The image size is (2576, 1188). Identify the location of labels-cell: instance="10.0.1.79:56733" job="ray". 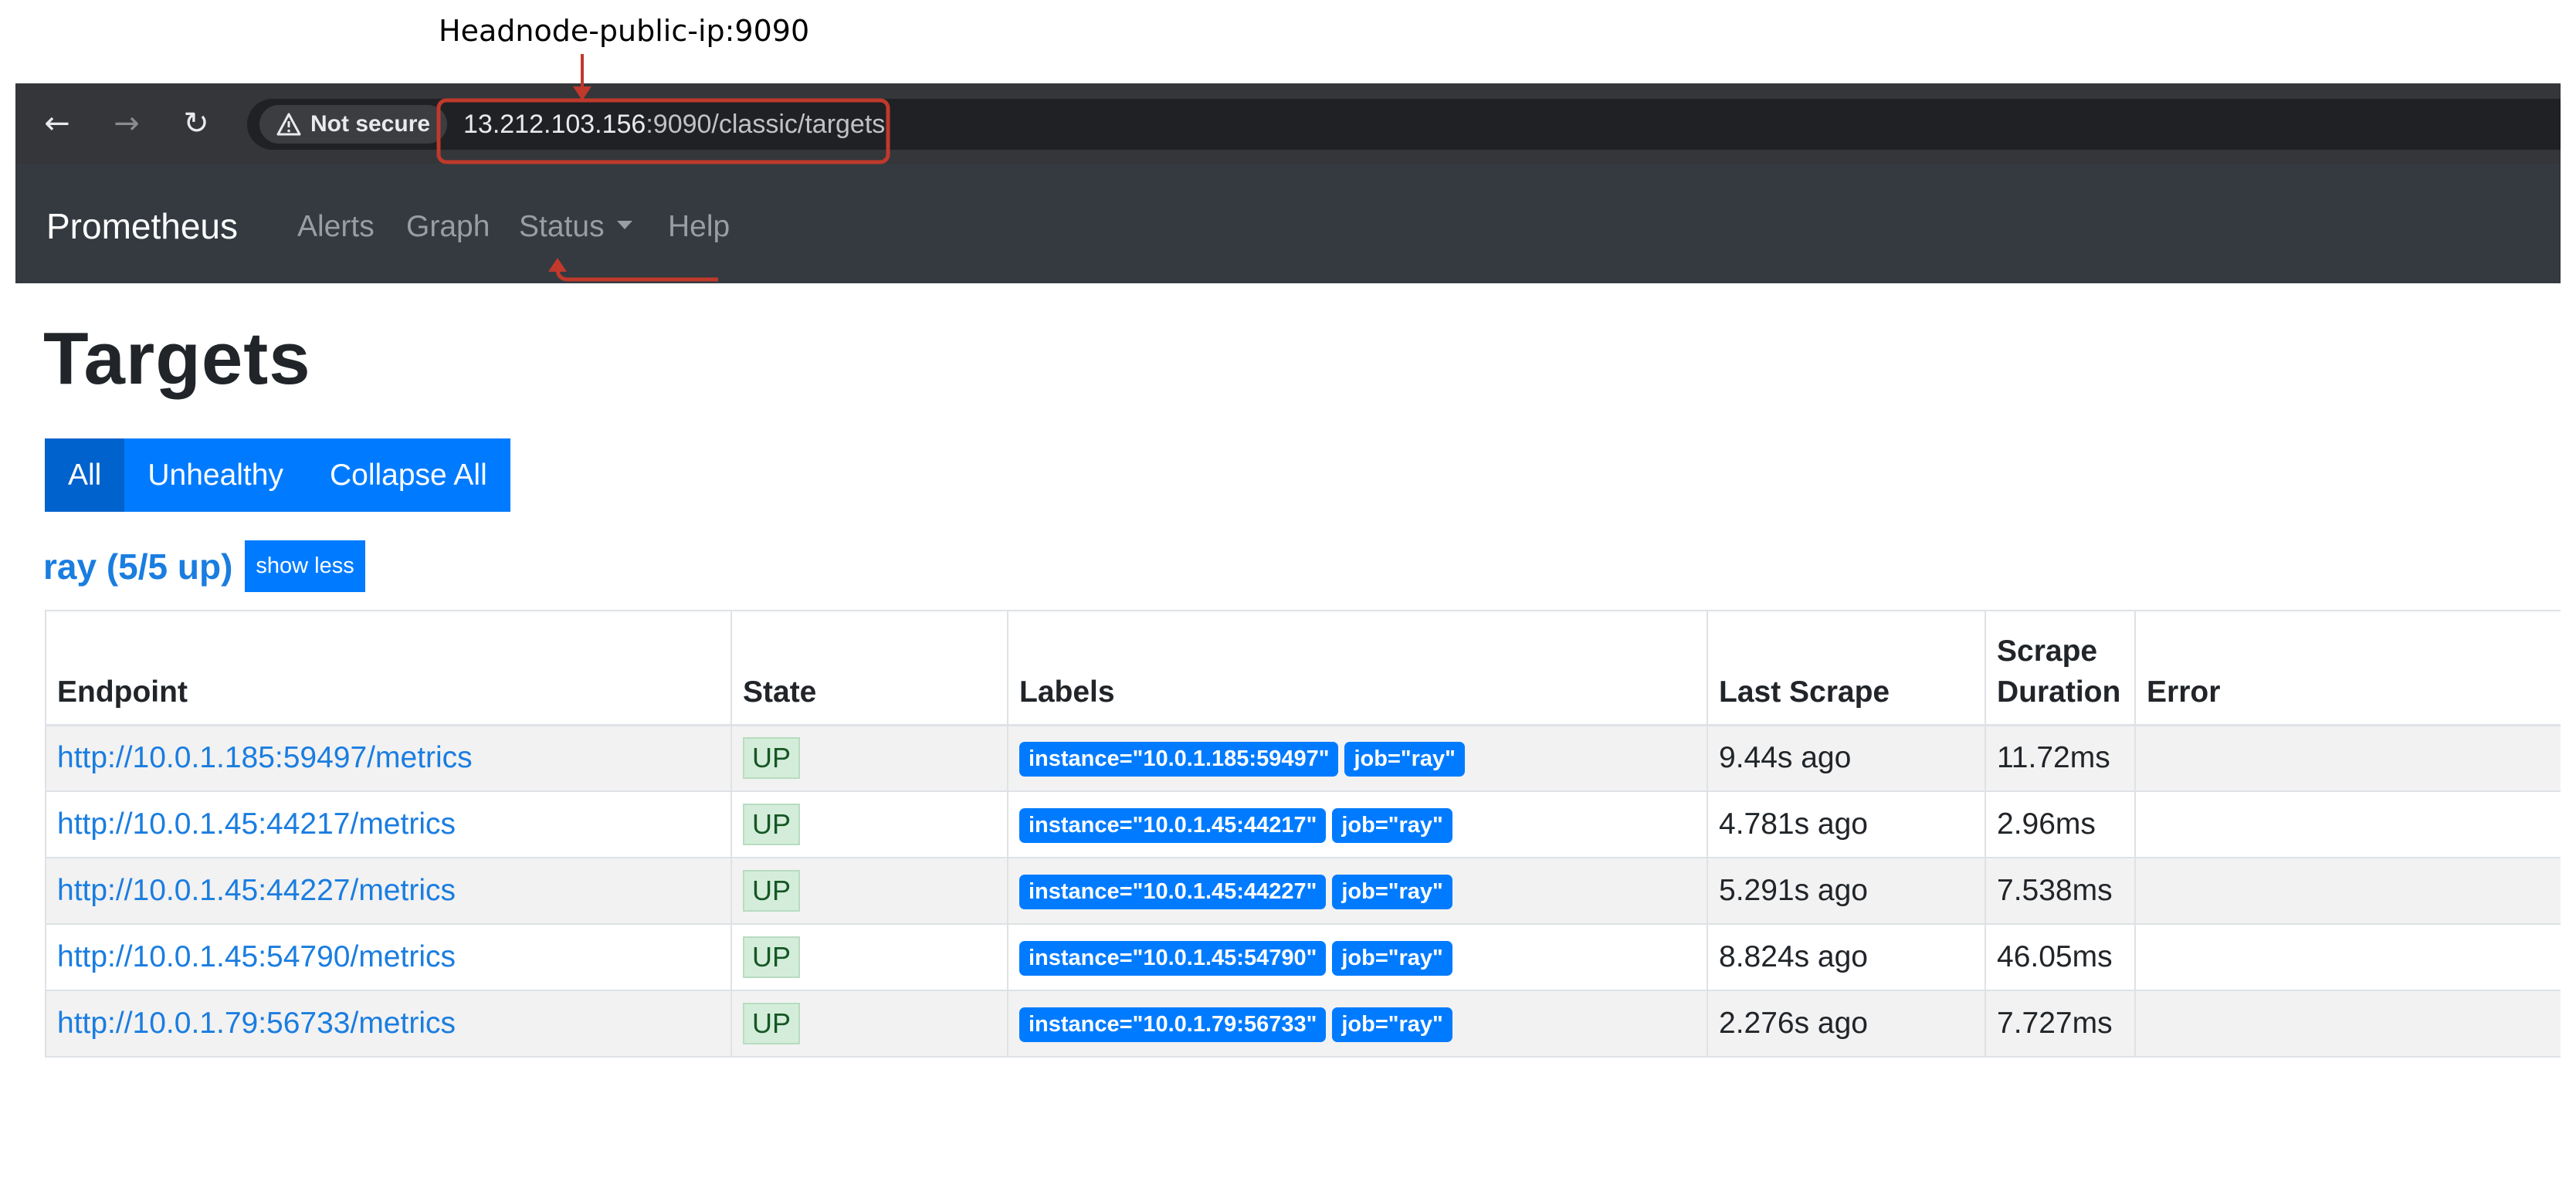
(1357, 1024).